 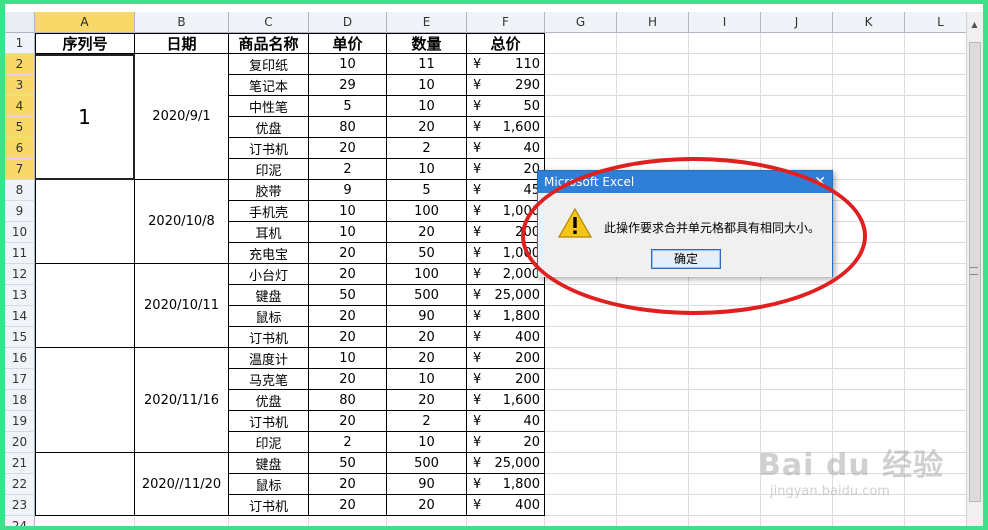 I want to click on column-header: G, so click(x=581, y=22).